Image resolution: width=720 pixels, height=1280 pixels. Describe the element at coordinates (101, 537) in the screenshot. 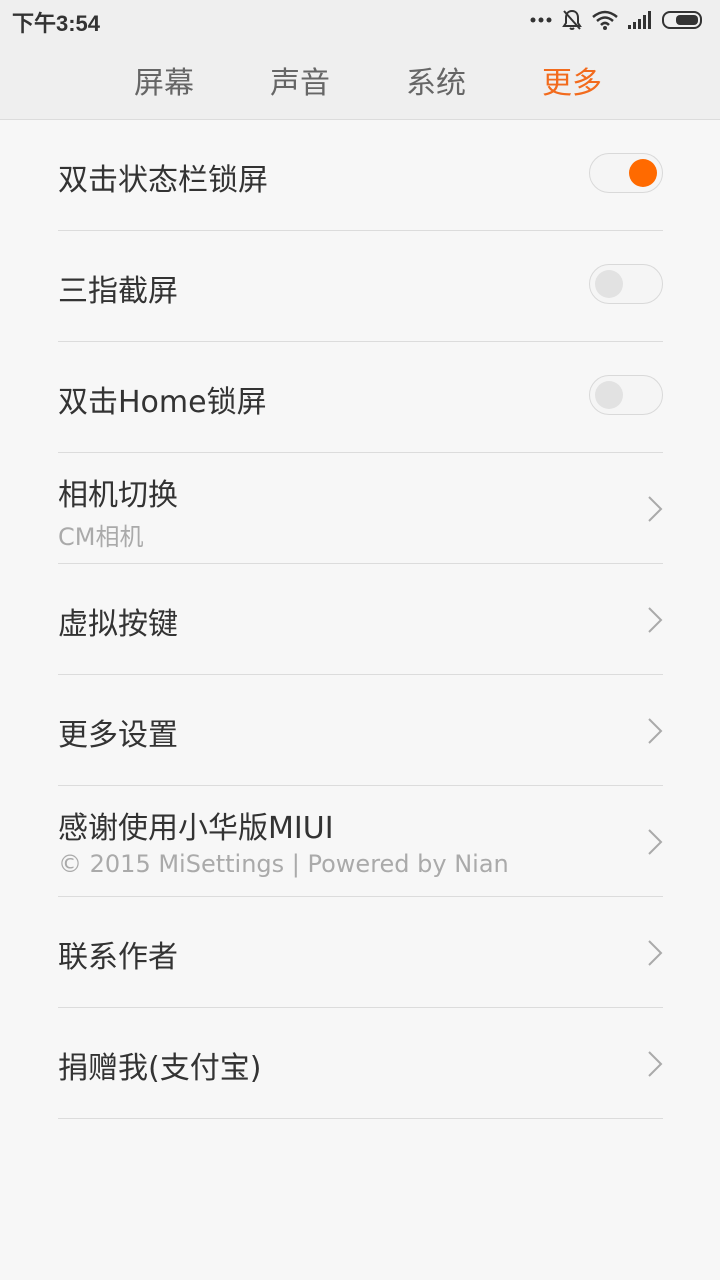

I see `setting-subtitle: CM相机` at that location.